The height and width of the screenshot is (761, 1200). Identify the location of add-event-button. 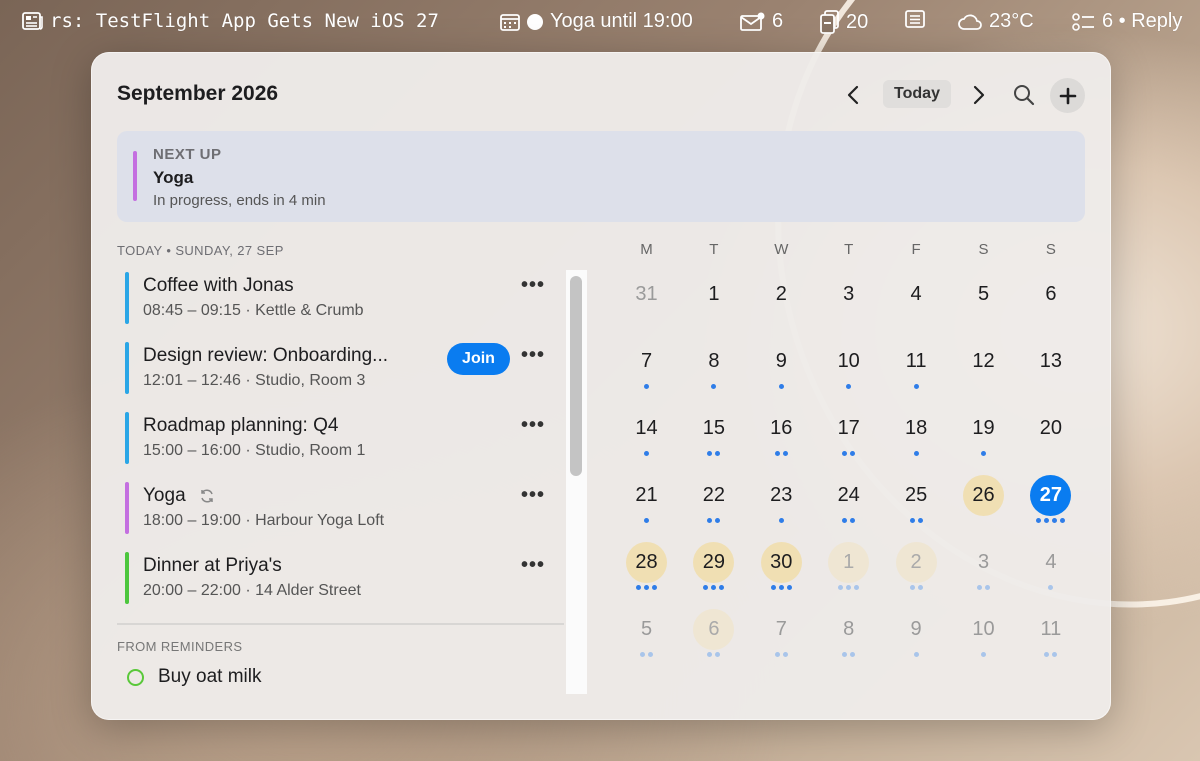
(1067, 95).